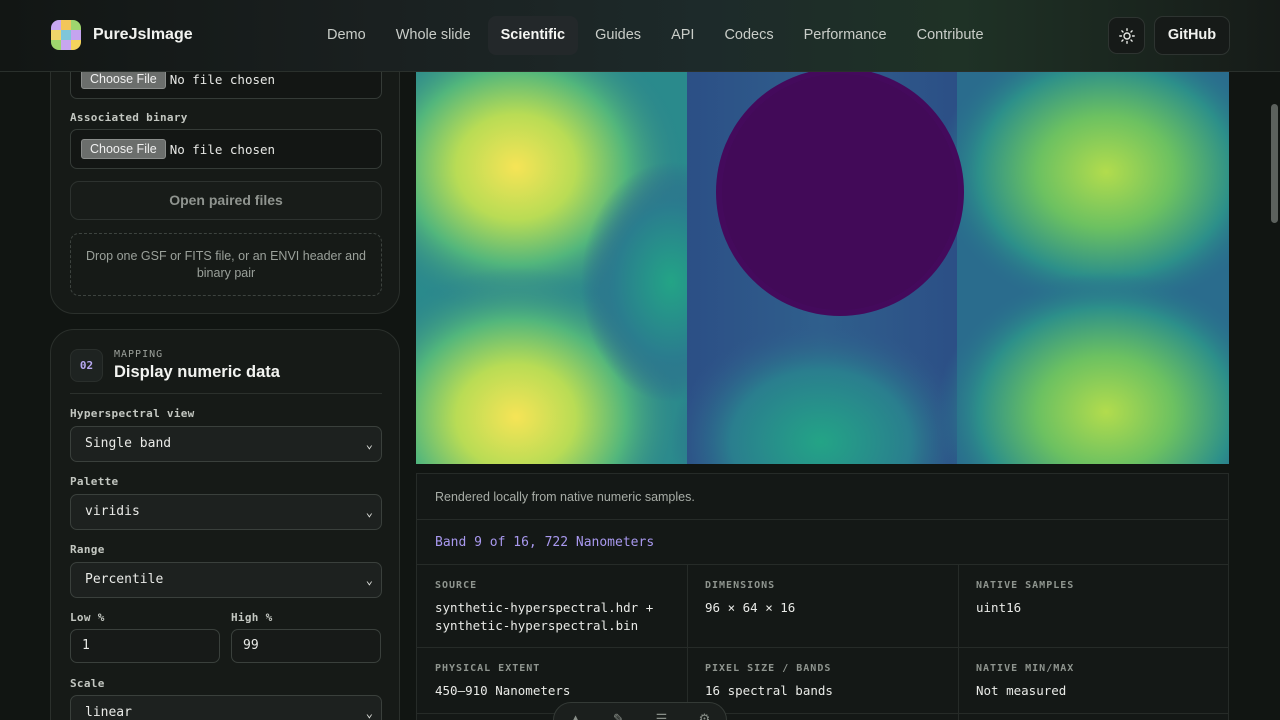 This screenshot has height=720, width=1280. I want to click on select-value: Single band, so click(128, 443).